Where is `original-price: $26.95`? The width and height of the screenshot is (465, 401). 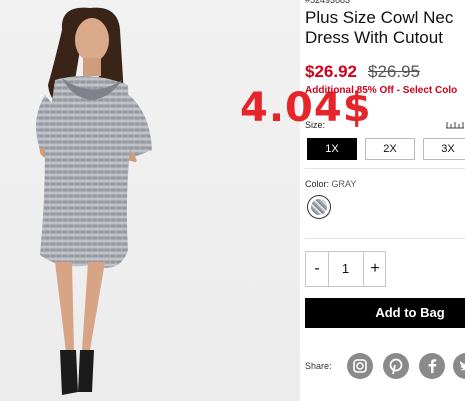
original-price: $26.95 is located at coordinates (394, 71).